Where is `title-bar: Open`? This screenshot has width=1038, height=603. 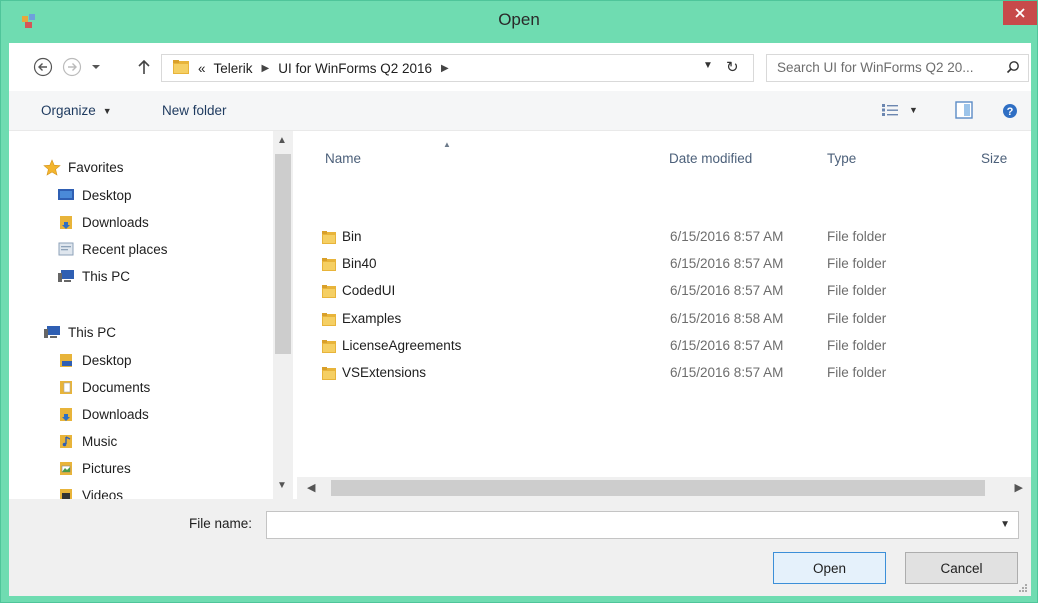 title-bar: Open is located at coordinates (519, 22).